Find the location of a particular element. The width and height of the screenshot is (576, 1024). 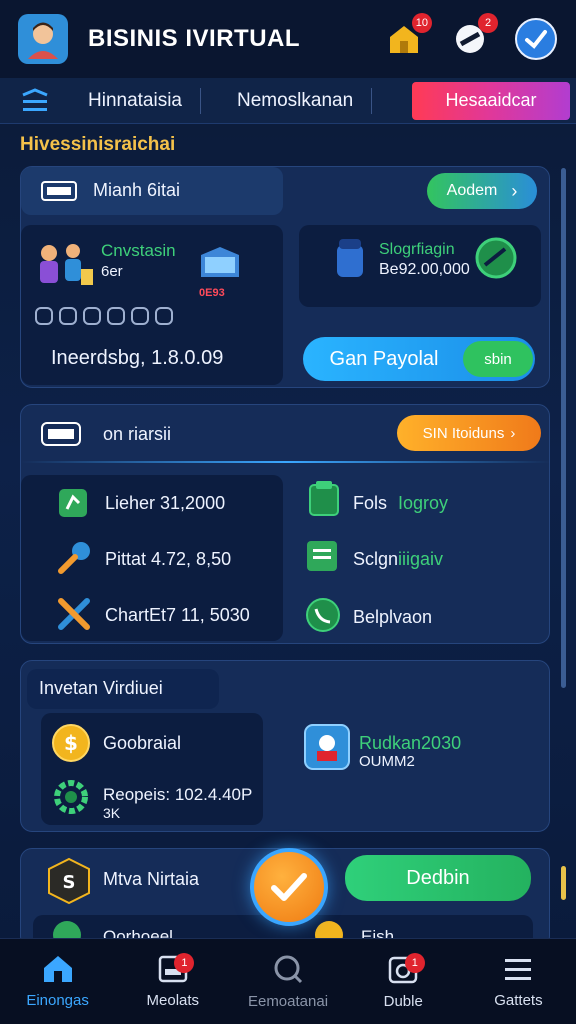

tab-active: Hesaaidcar is located at coordinates (491, 100).